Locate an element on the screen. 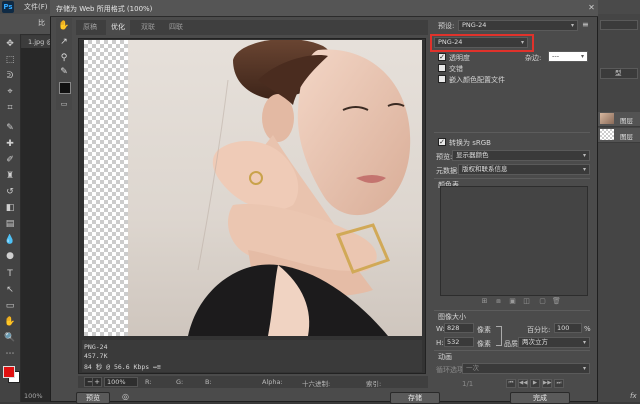  transparency-checkbox: ✓ is located at coordinates (442, 57).